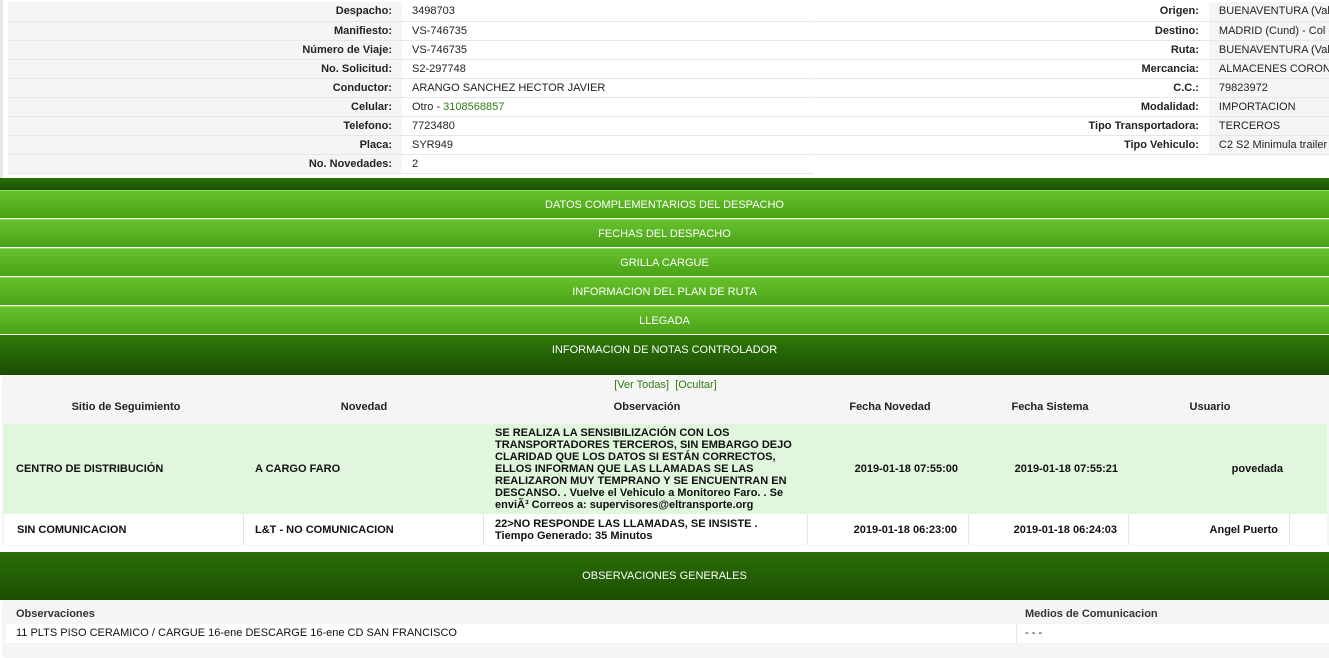 The image size is (1329, 658). I want to click on info-row-novedades: No. Novedades: 2, so click(411, 164).